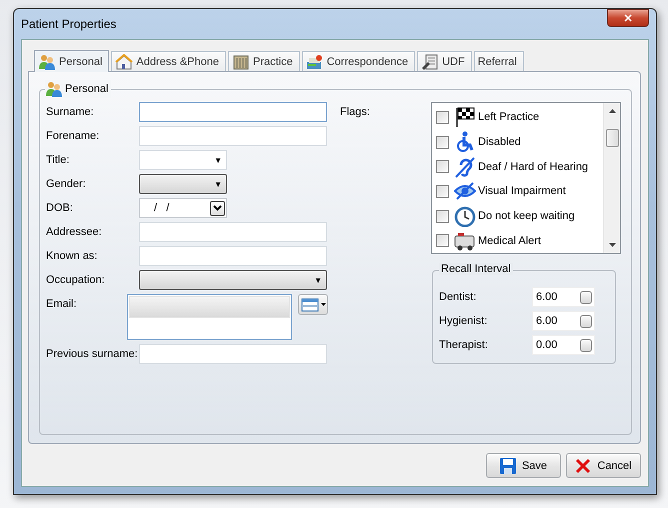  What do you see at coordinates (612, 138) in the screenshot?
I see `scroll-thumb` at bounding box center [612, 138].